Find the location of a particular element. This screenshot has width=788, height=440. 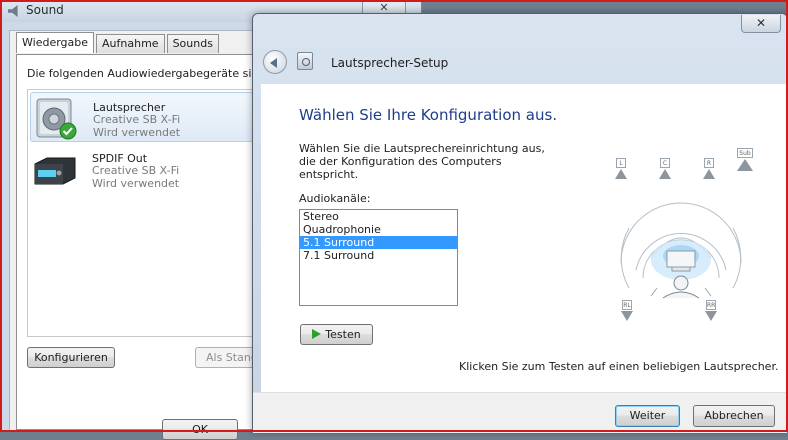

sound-window-title: Sound is located at coordinates (45, 10).